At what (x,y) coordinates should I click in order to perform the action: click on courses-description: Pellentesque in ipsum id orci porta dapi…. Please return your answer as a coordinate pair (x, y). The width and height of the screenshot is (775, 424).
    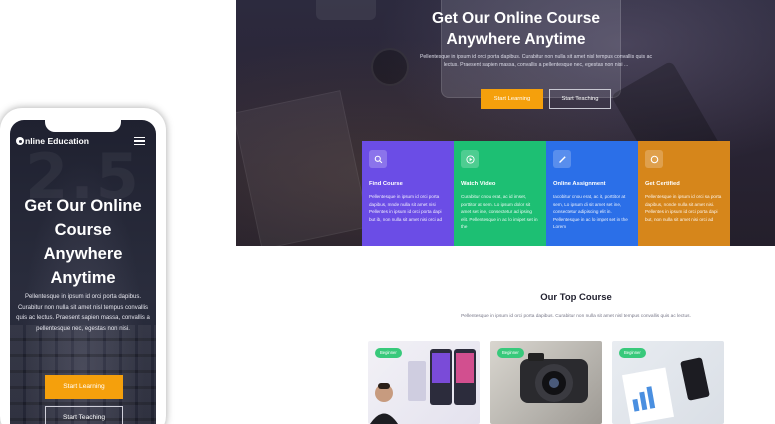
    Looking at the image, I should click on (576, 316).